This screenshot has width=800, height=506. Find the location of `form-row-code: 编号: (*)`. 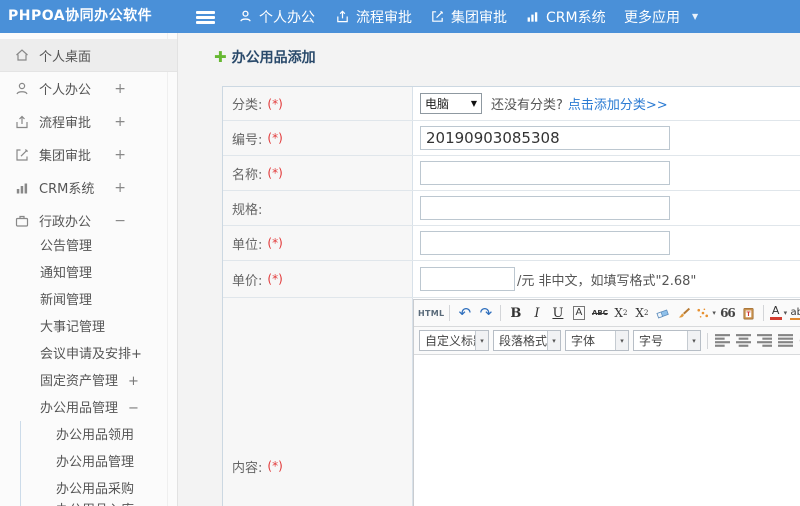

form-row-code: 编号: (*) is located at coordinates (511, 138).